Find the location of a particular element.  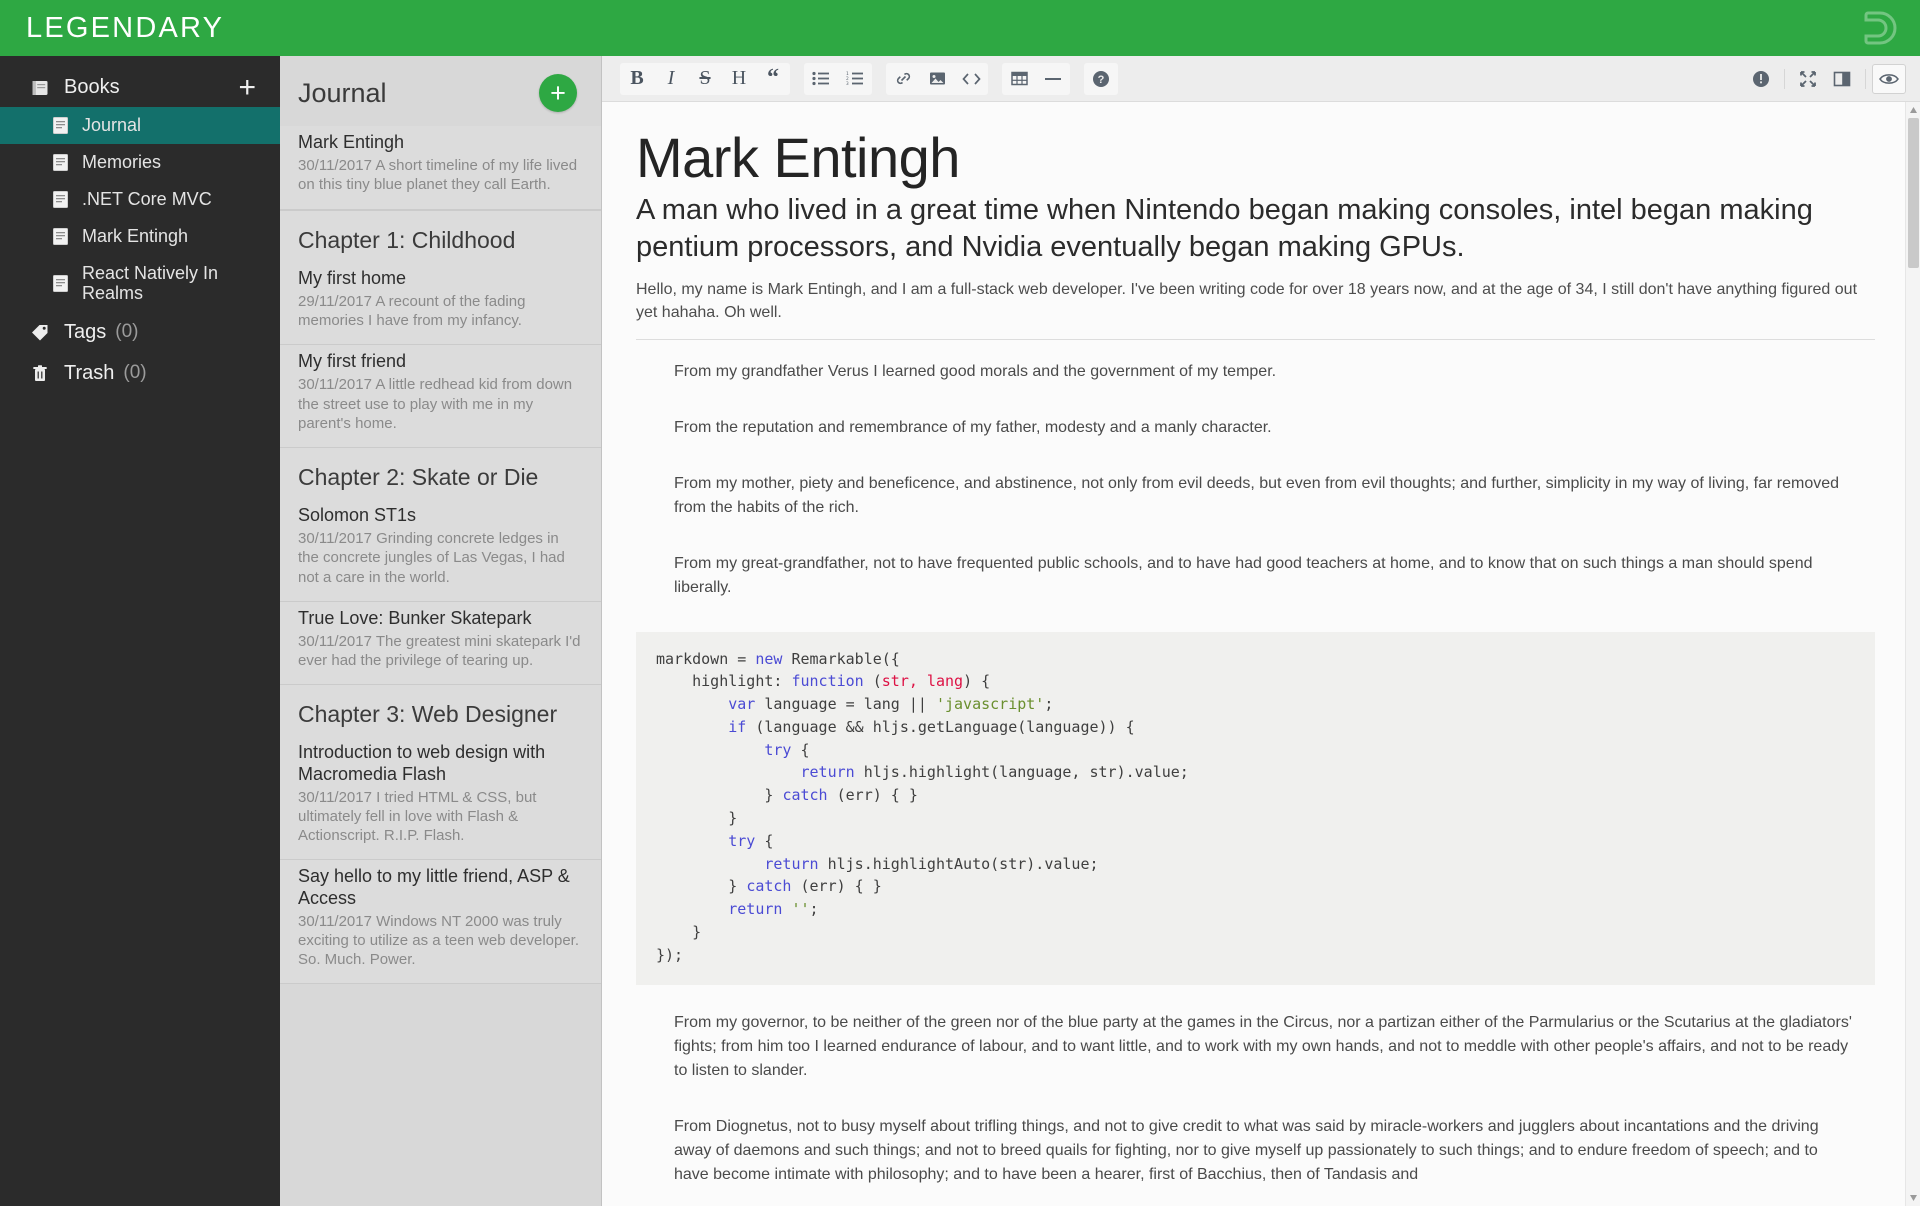

scroll-up-icon is located at coordinates (1913, 110).